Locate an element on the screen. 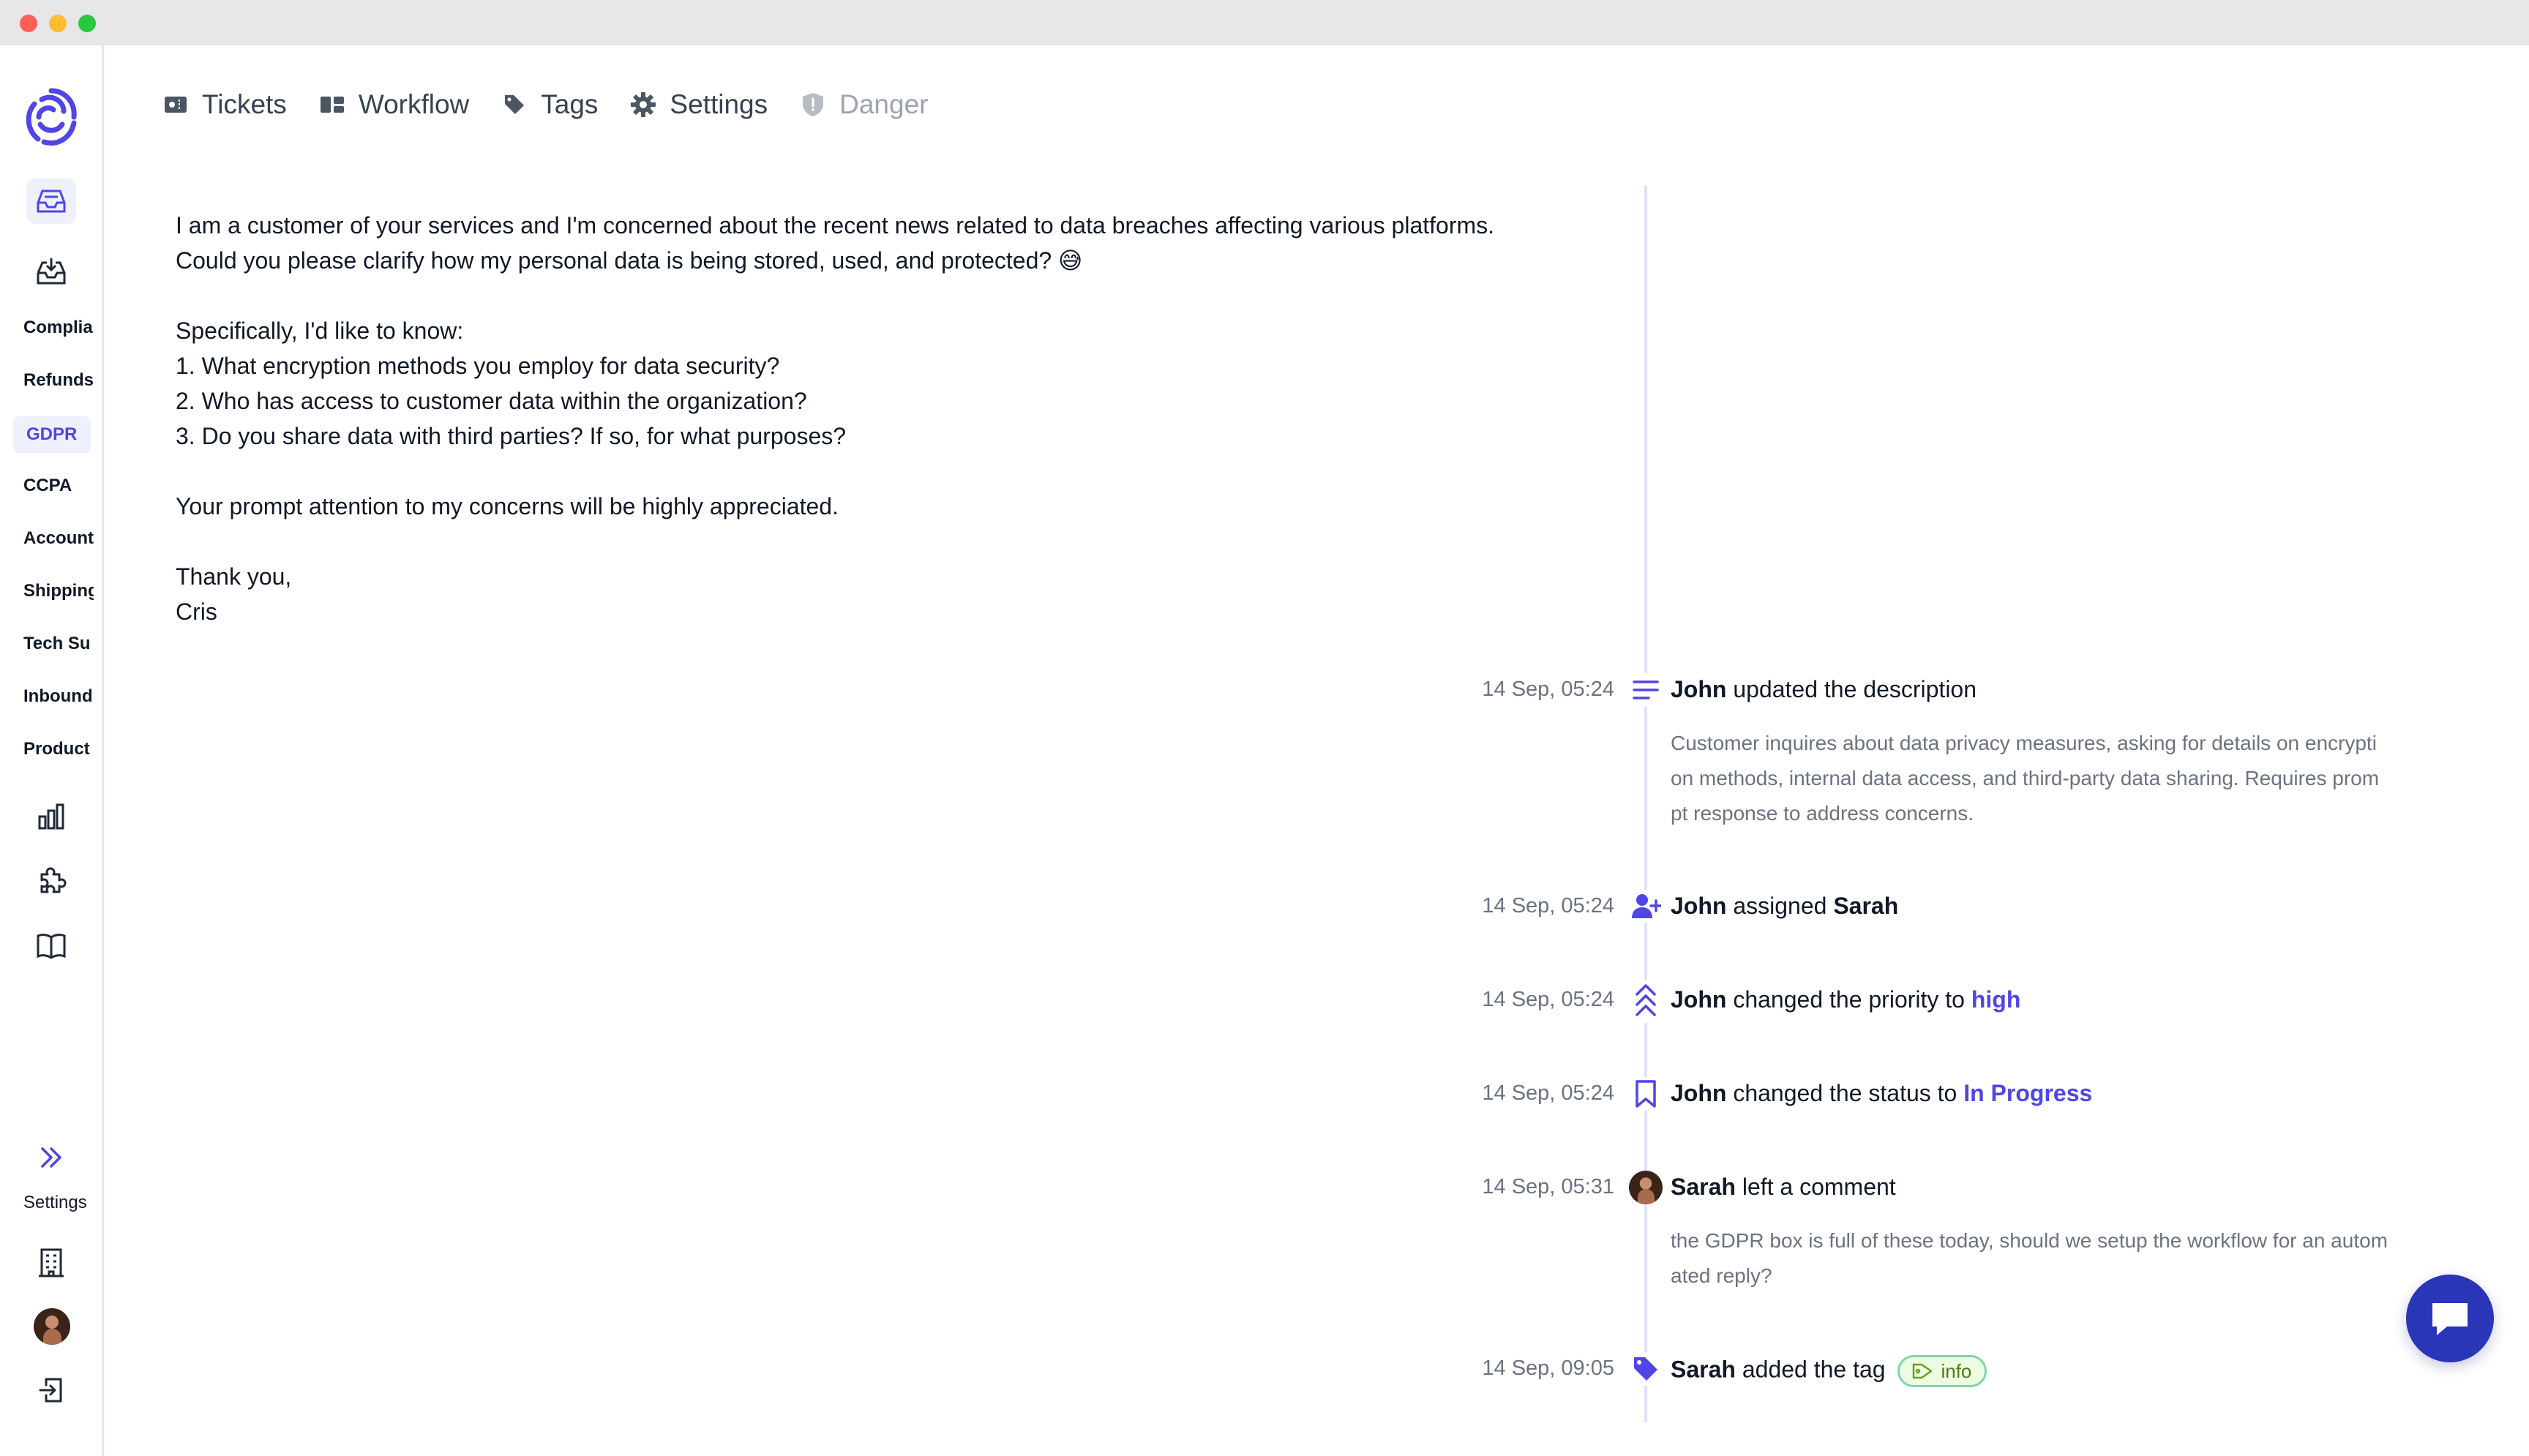 The width and height of the screenshot is (2529, 1456). tag-label: info is located at coordinates (1956, 1370).